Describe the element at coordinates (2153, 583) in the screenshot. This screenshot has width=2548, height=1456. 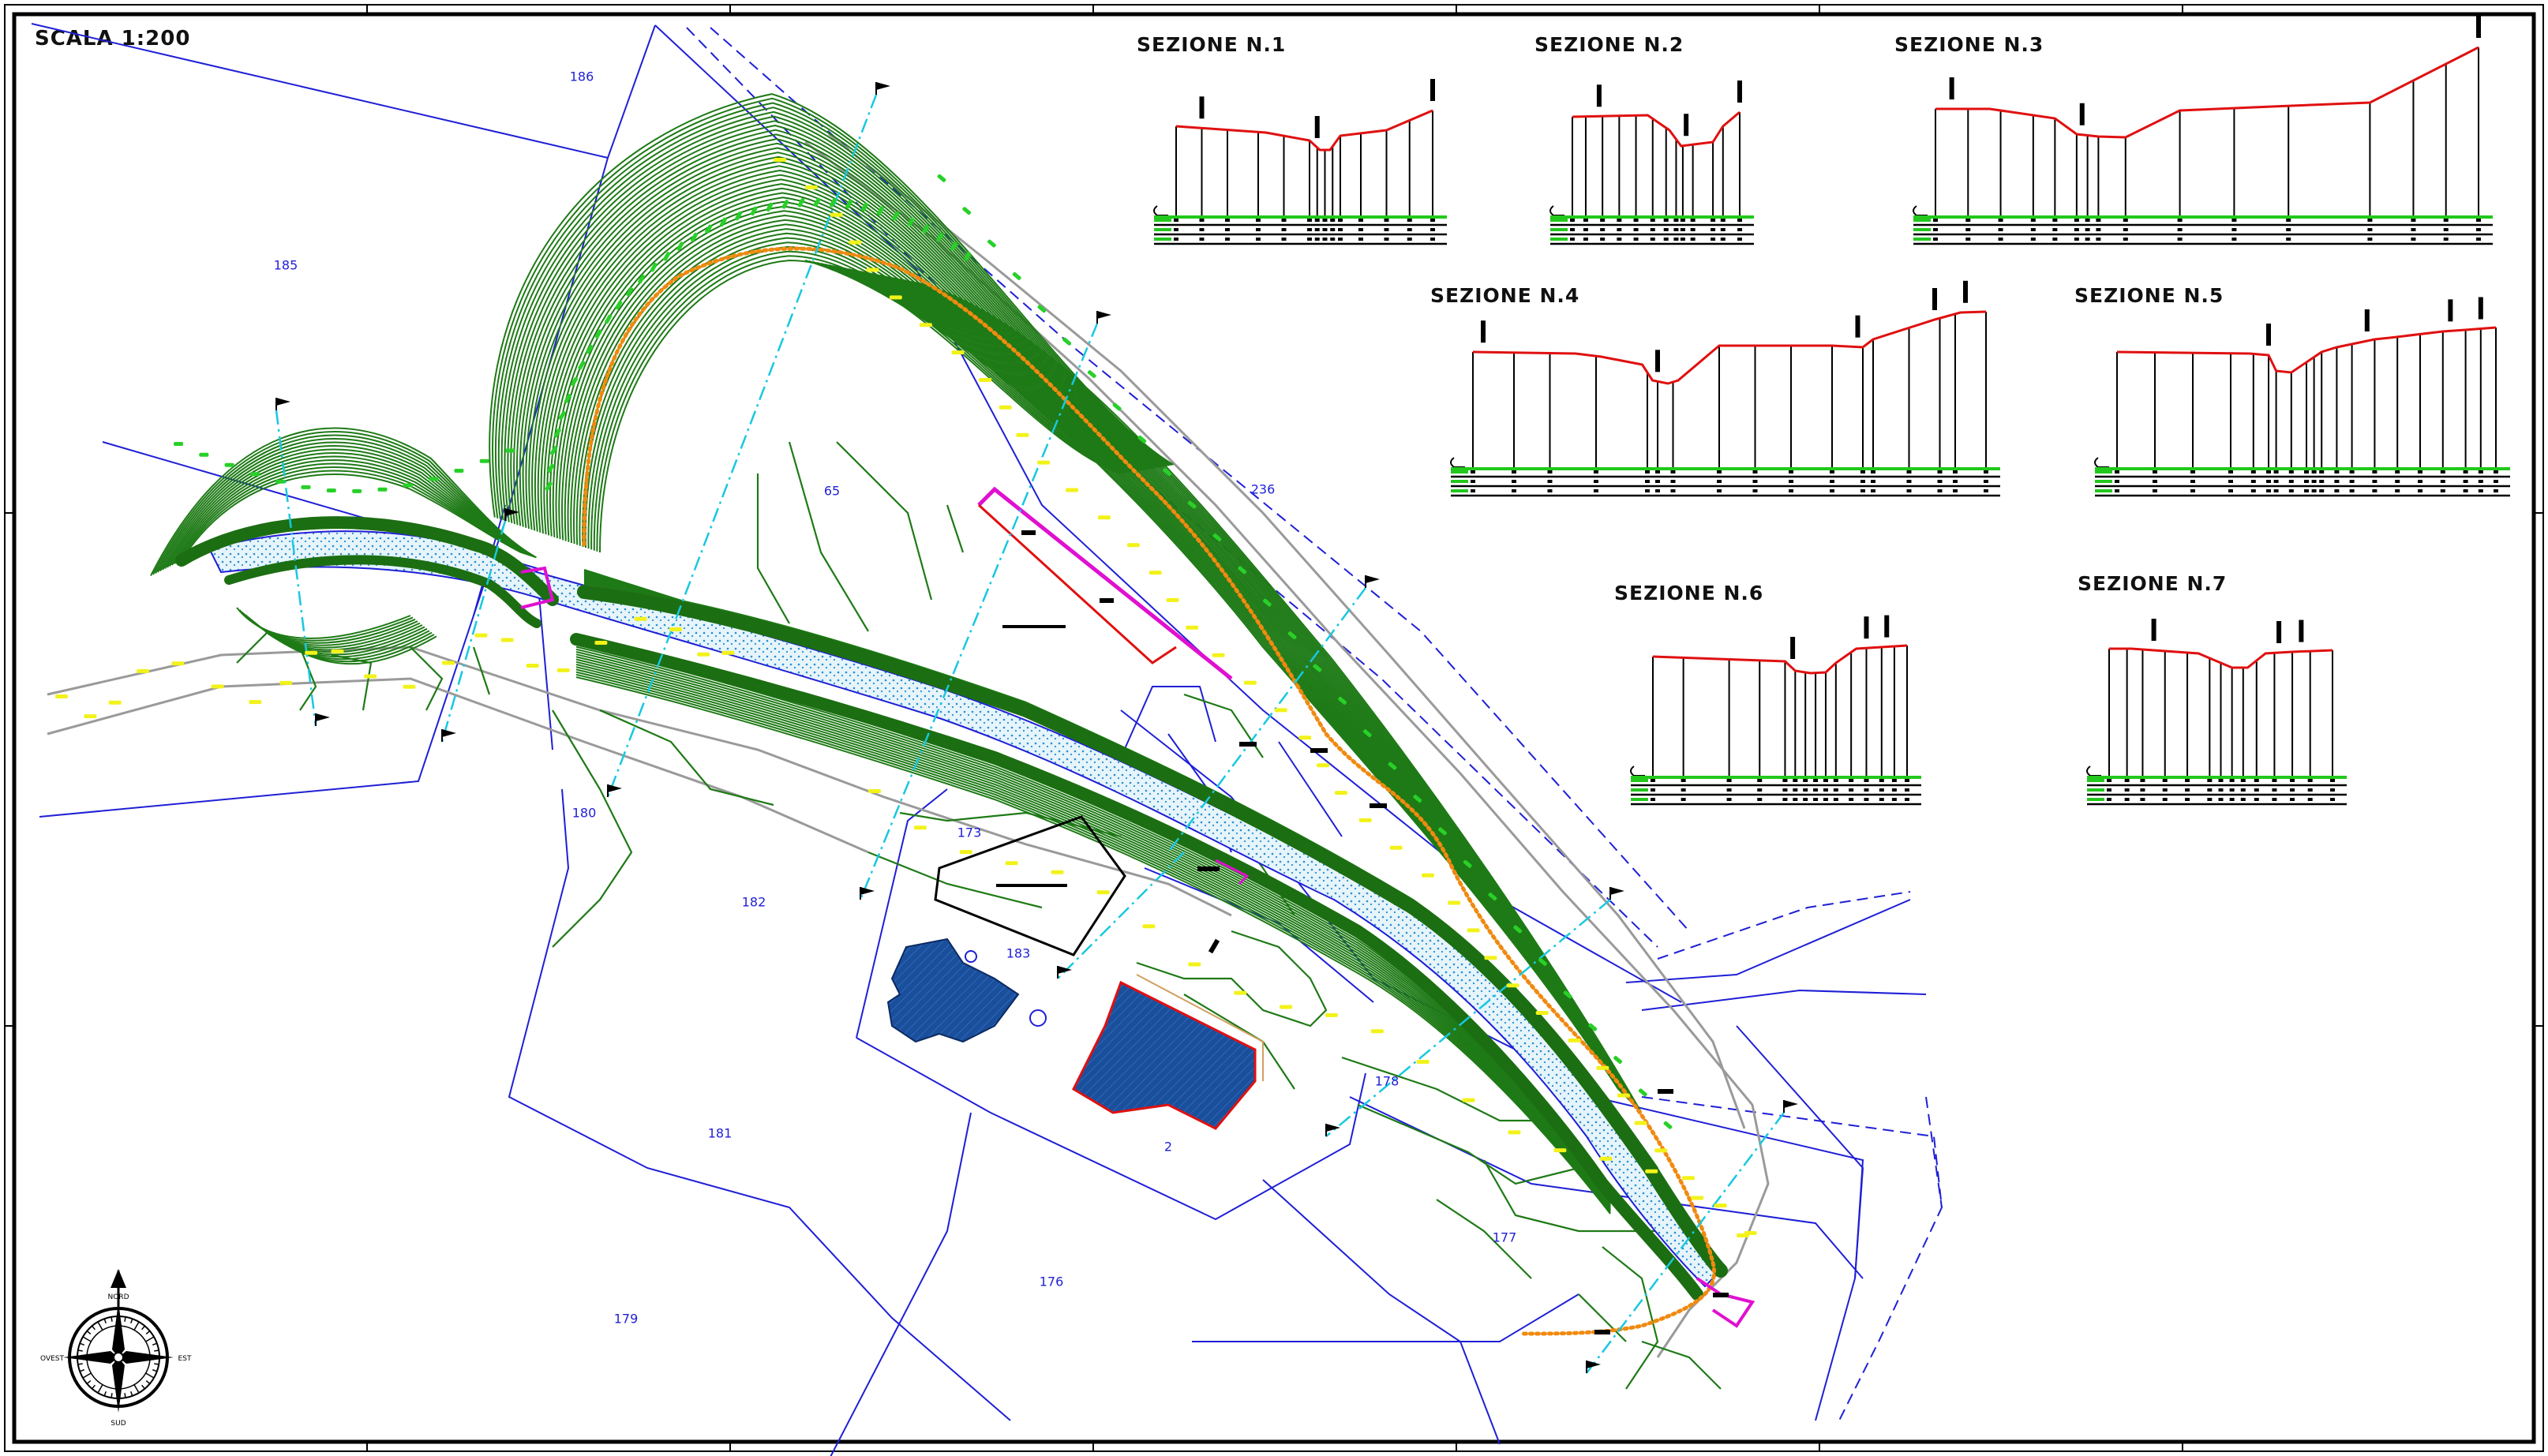
I see `section-title-7: SEZIONE N.7` at that location.